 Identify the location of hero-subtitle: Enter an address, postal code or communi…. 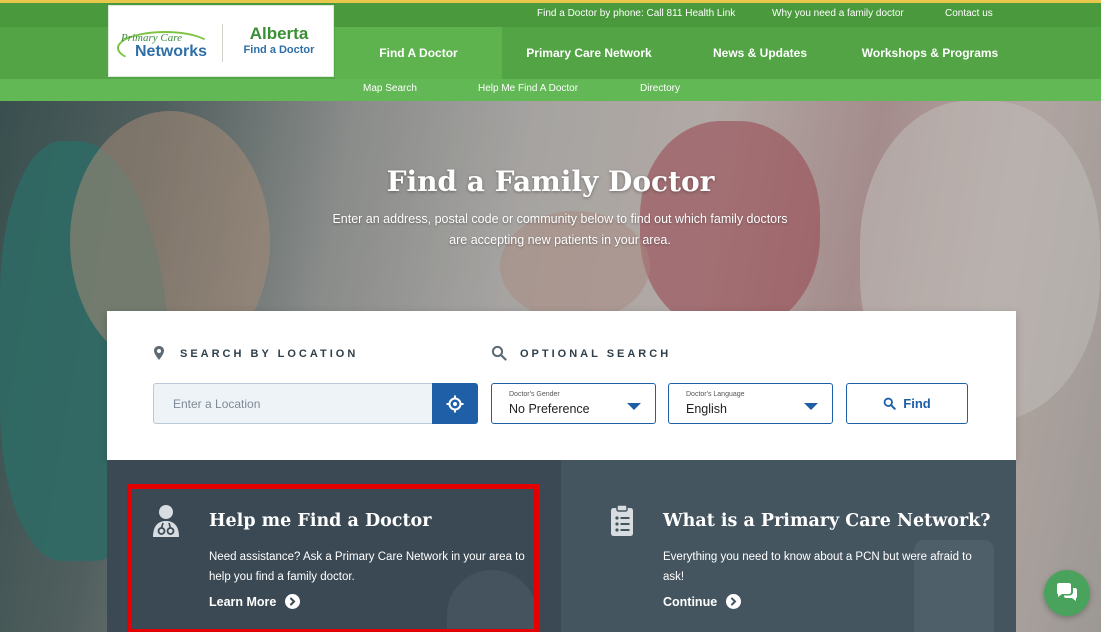
(560, 229).